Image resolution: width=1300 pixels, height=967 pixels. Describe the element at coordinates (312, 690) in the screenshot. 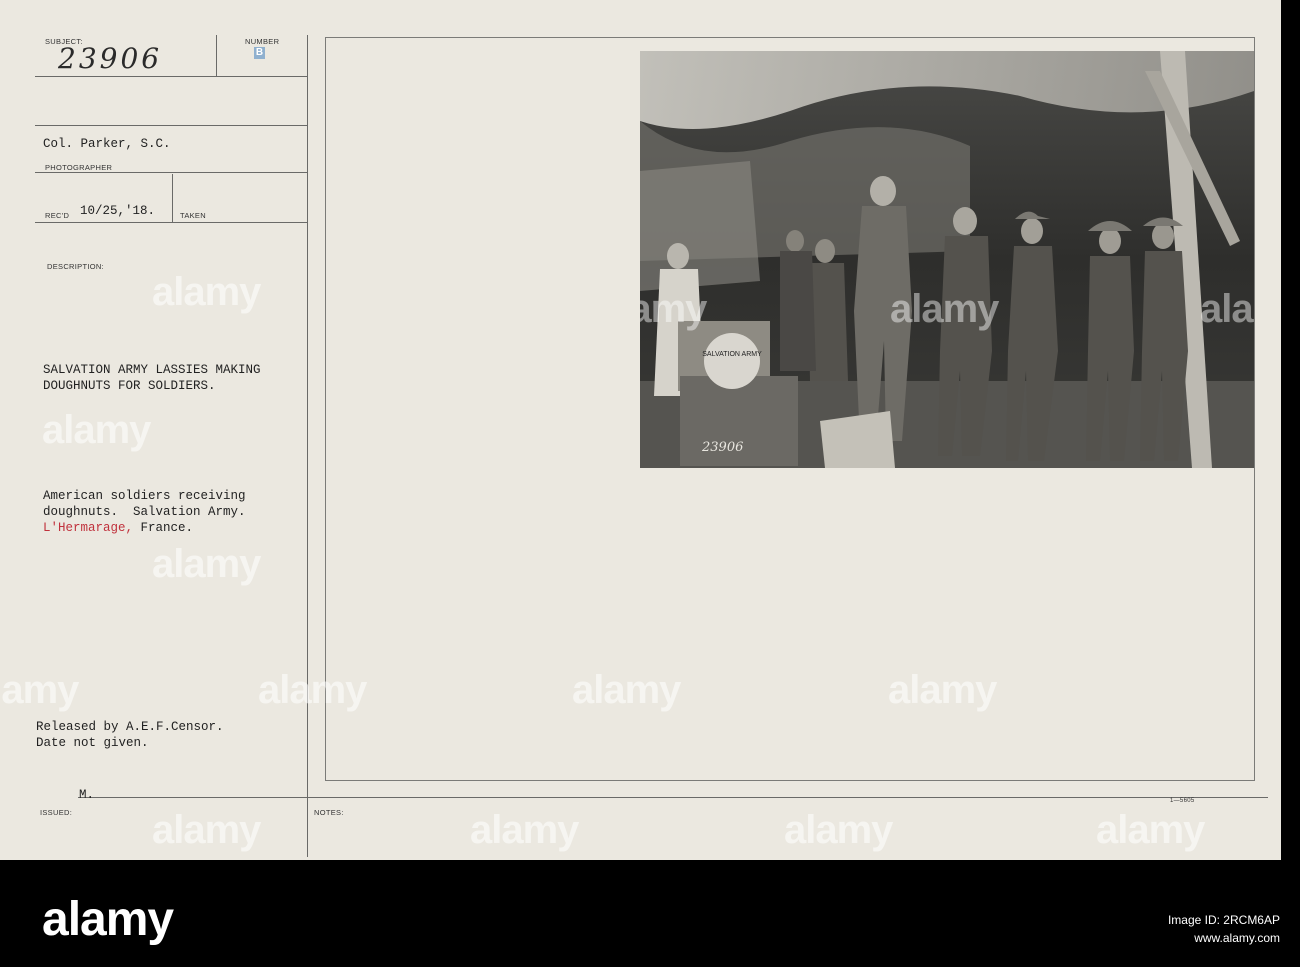

I see `watermark-5: alamy` at that location.